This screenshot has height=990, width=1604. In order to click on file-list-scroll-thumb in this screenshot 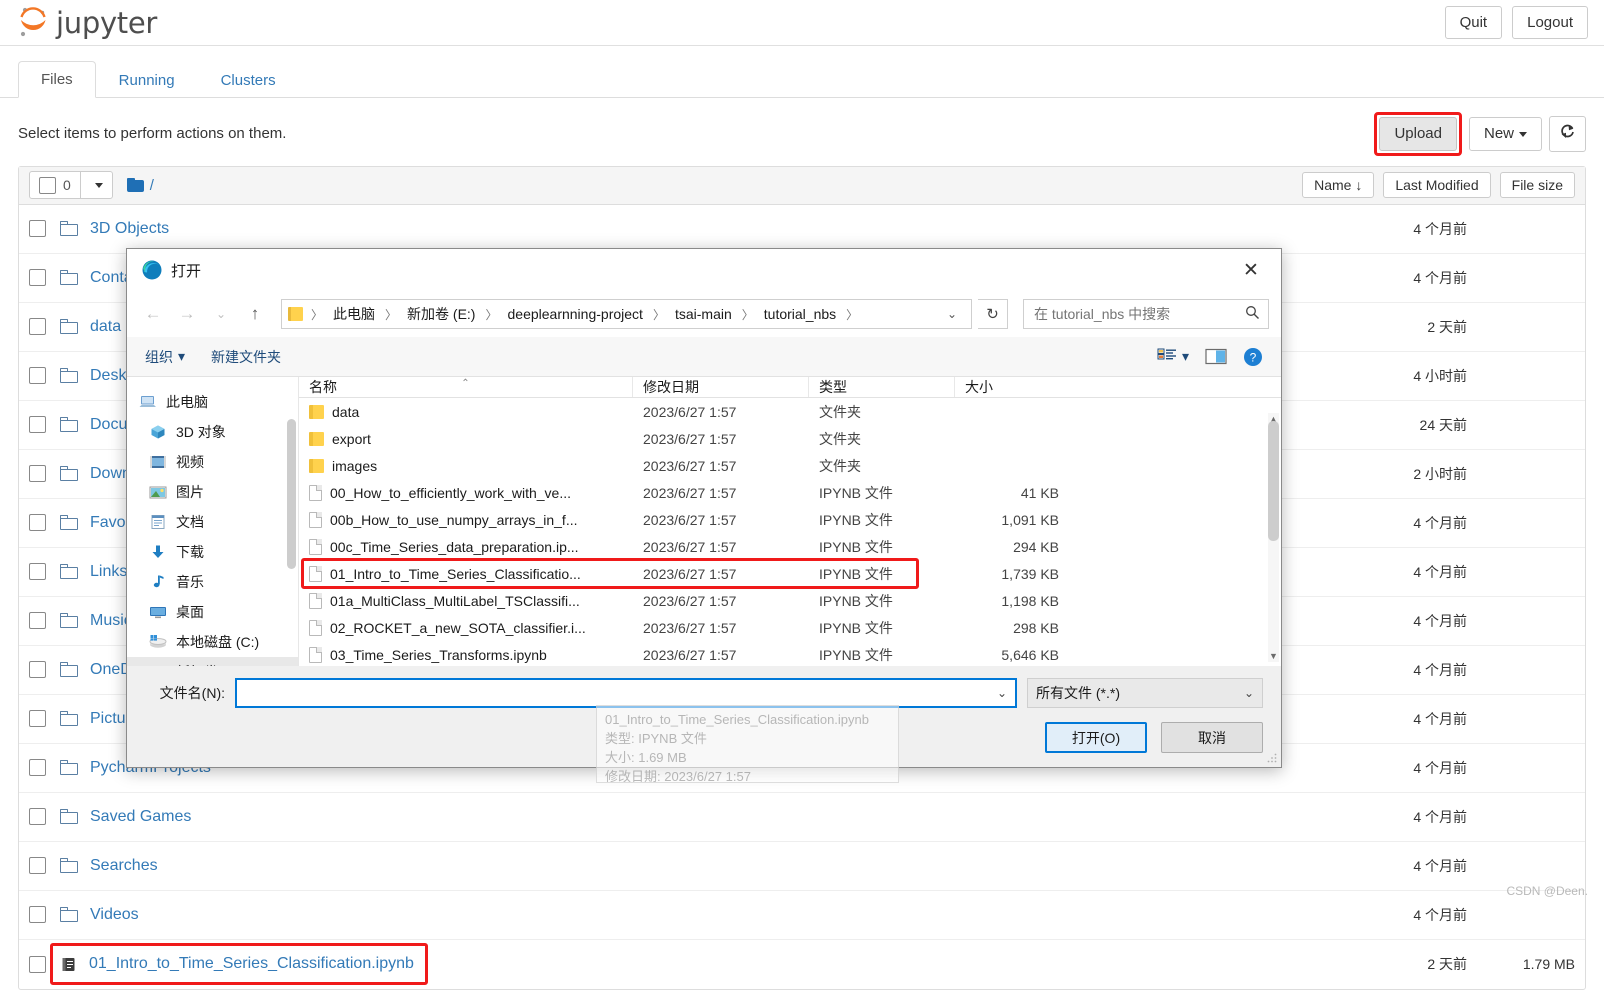, I will do `click(1273, 481)`.